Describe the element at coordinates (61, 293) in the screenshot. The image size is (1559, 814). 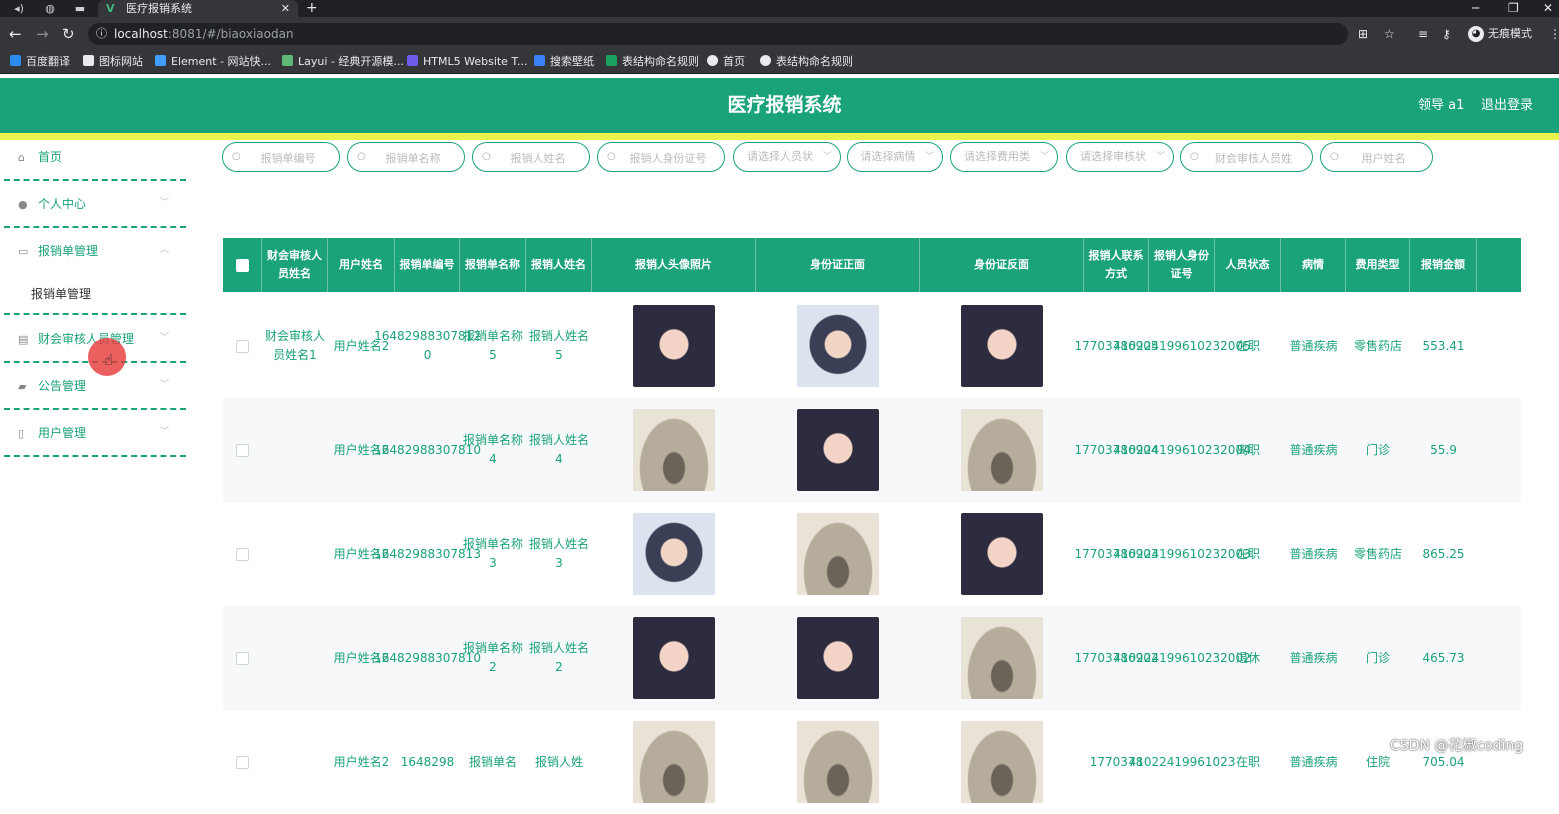
I see `submenu-item-reimbursement: 报销单管理` at that location.